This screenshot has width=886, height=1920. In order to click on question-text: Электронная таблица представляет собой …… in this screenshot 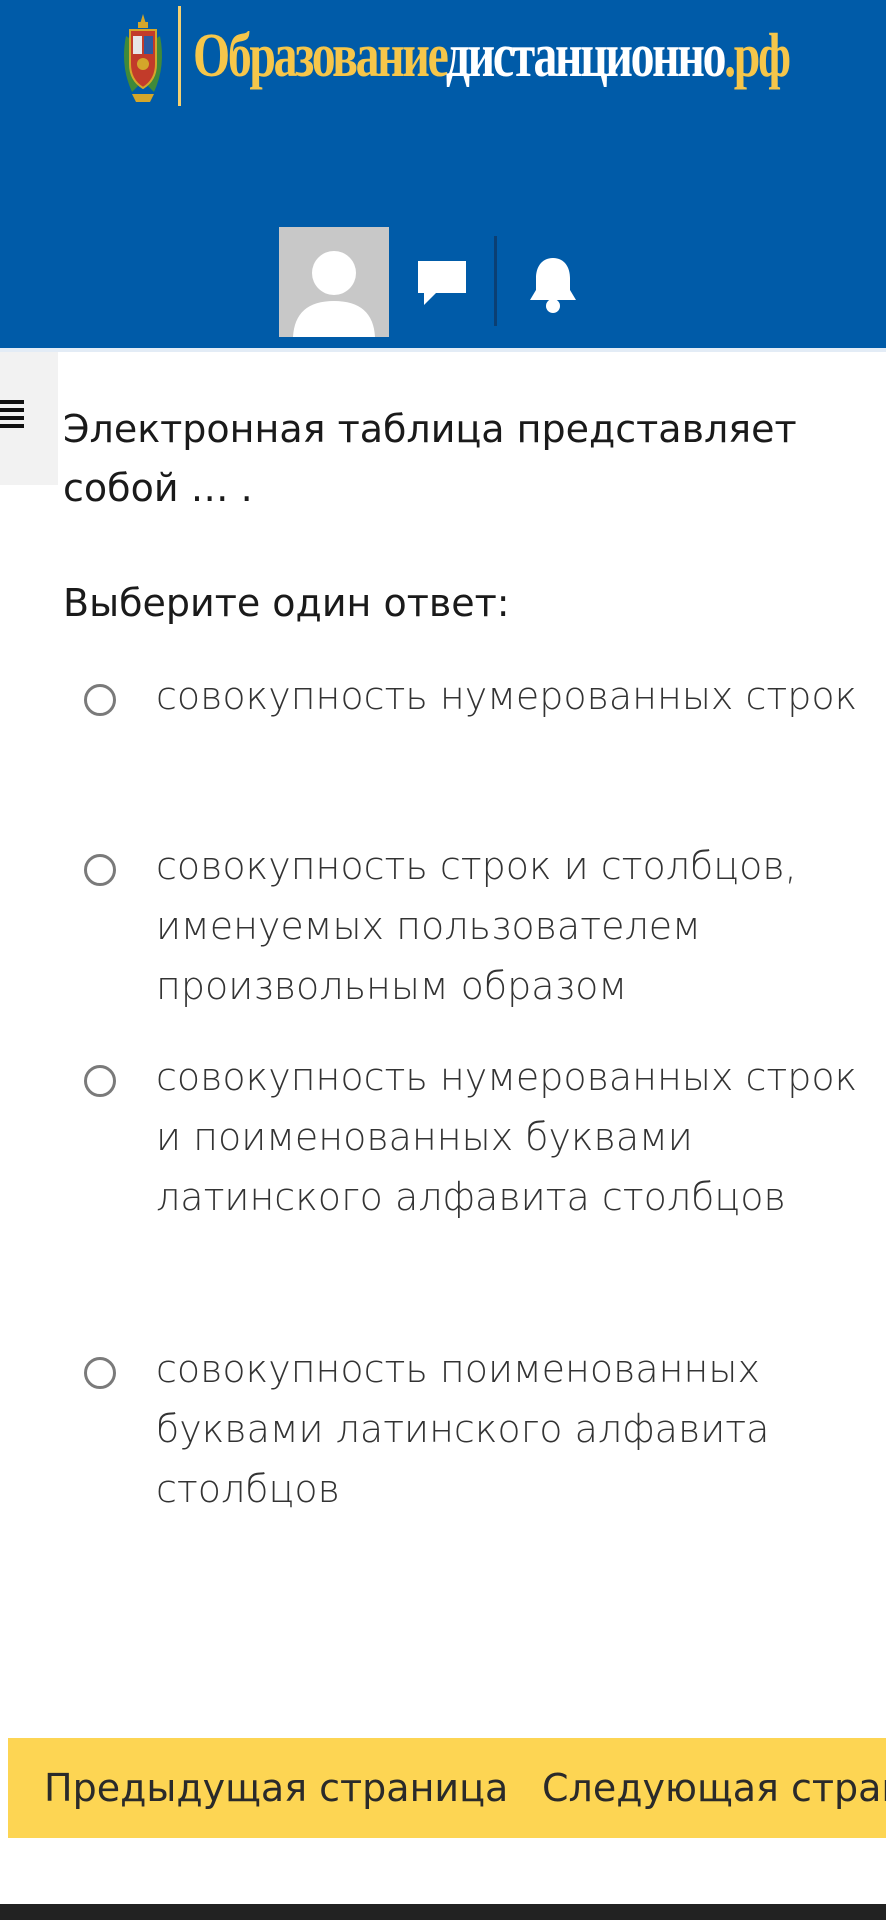, I will do `click(430, 458)`.